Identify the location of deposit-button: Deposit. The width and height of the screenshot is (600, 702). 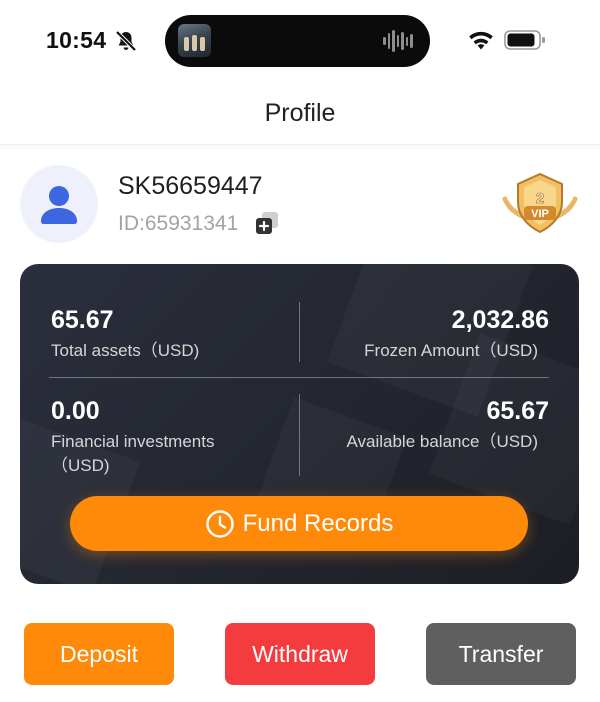
(99, 654).